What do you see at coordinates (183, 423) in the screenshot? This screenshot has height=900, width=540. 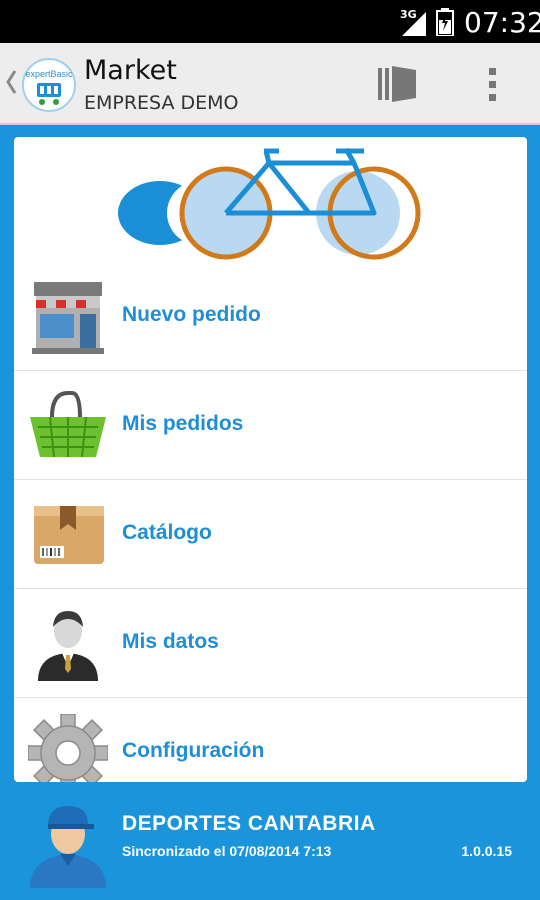 I see `menu-item-label: Mis pedidos` at bounding box center [183, 423].